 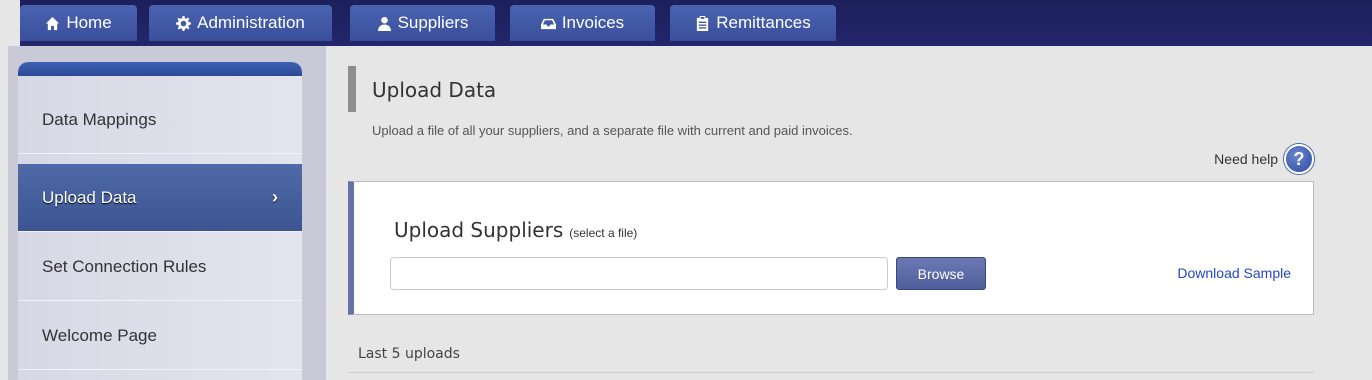 I want to click on sidebar-item-set-connection-rules: Set Connection Rules, so click(x=160, y=267).